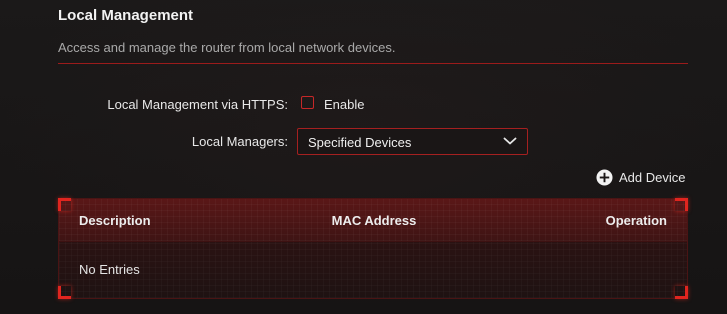 Image resolution: width=727 pixels, height=314 pixels. What do you see at coordinates (681, 204) in the screenshot?
I see `corner-accent-top-right` at bounding box center [681, 204].